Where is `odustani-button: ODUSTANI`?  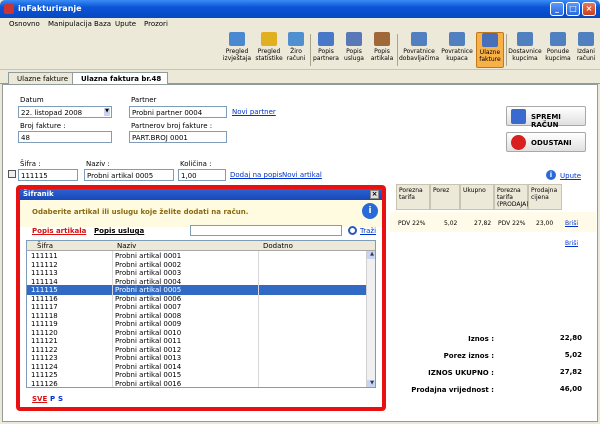
odustani-button: ODUSTANI is located at coordinates (546, 142).